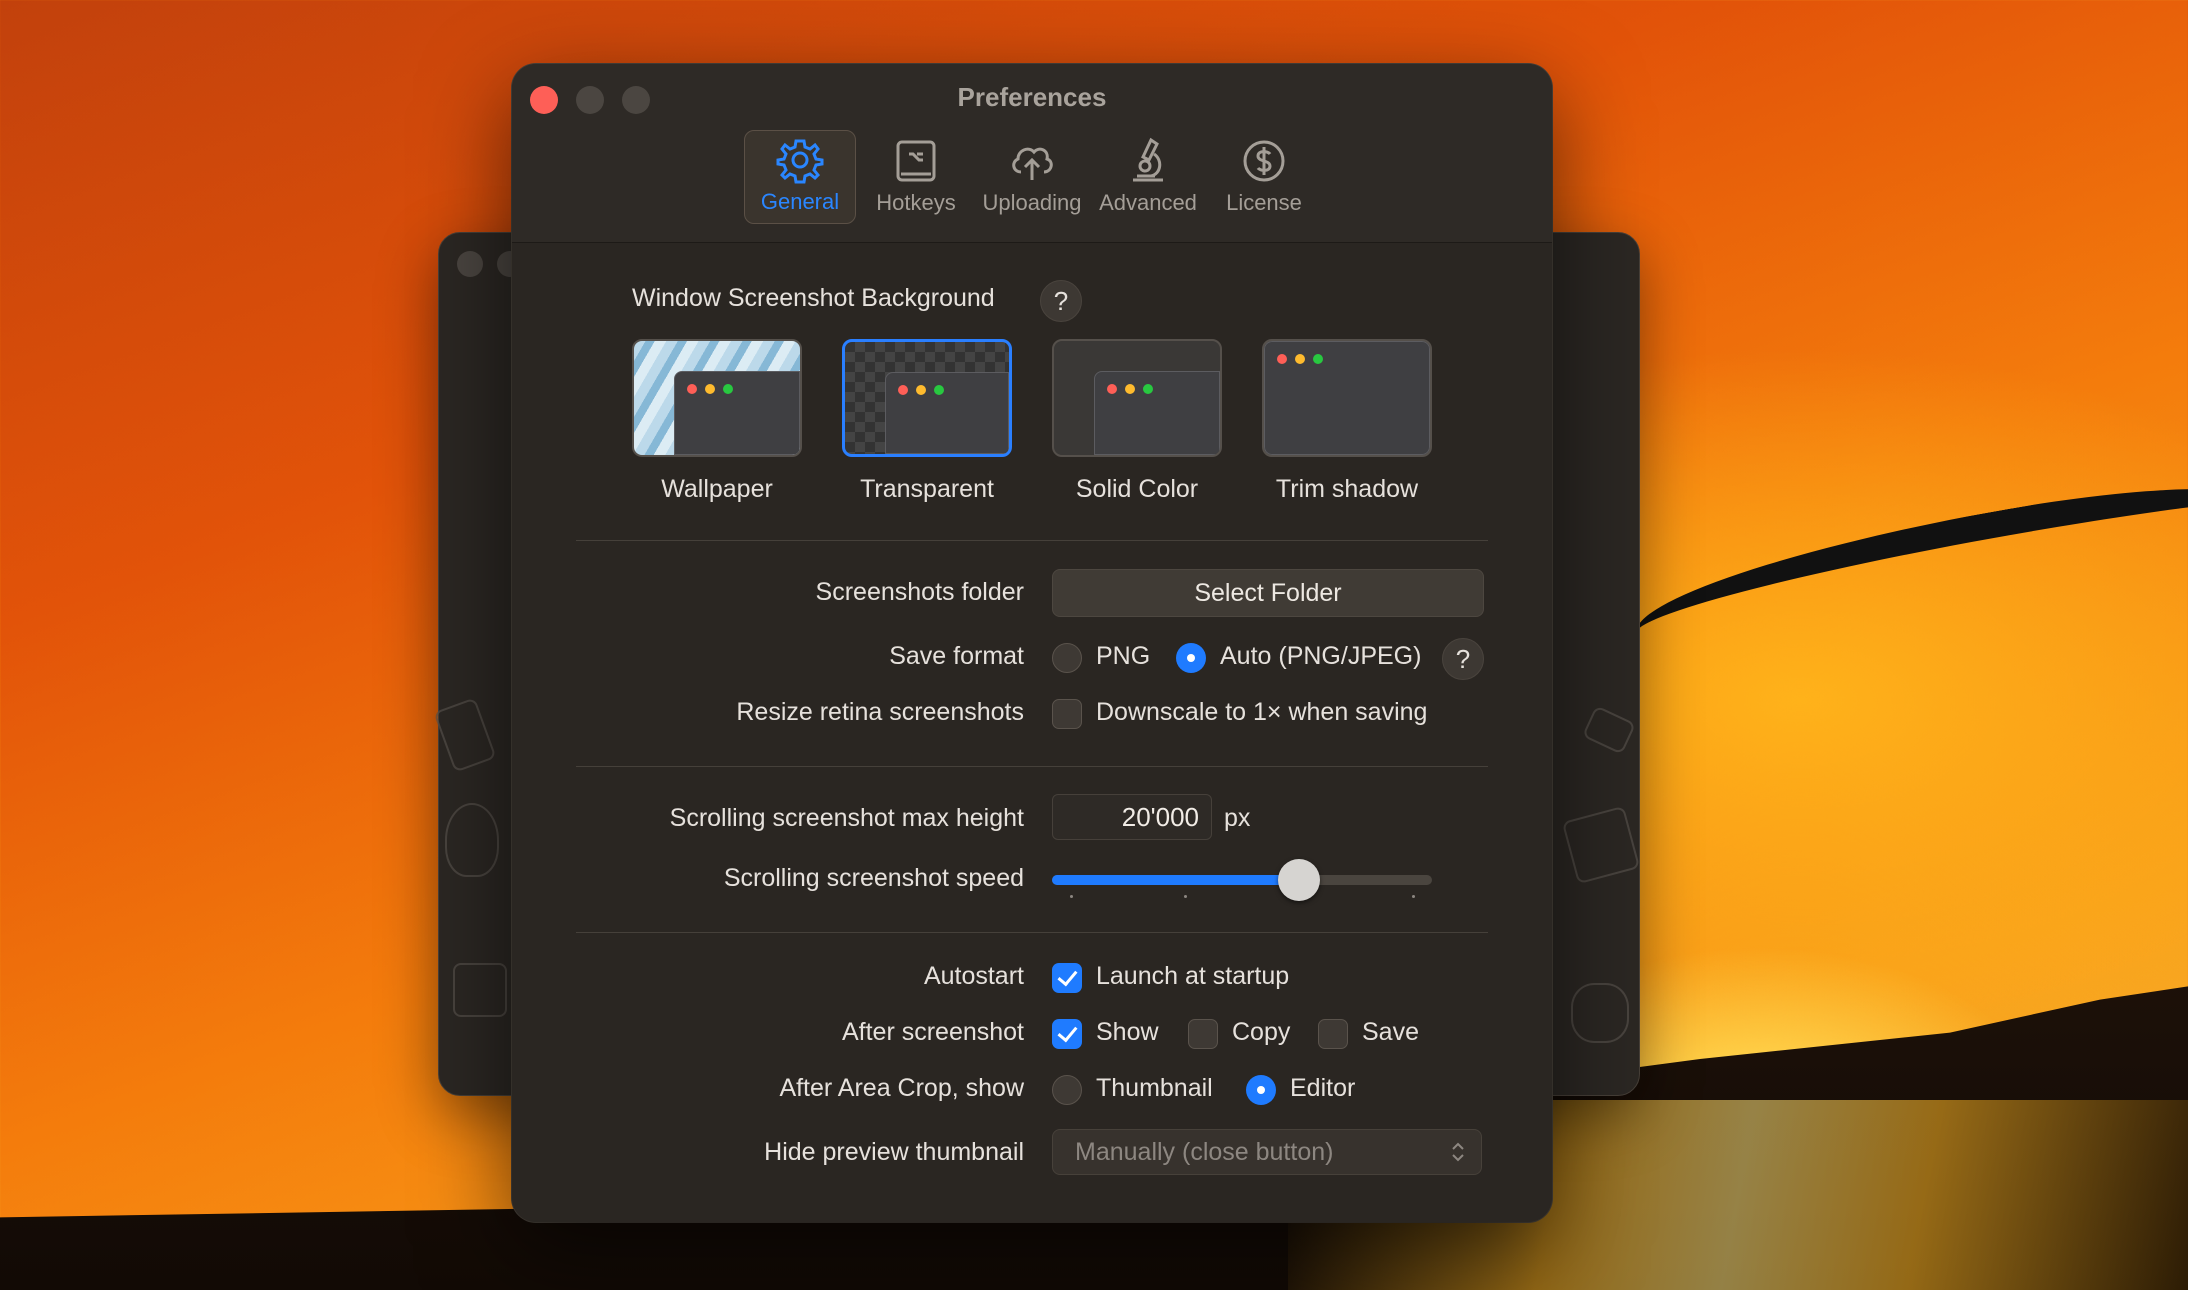 This screenshot has width=2188, height=1290. Describe the element at coordinates (1193, 976) in the screenshot. I see `launch-at-startup-label: Launch at startup` at that location.